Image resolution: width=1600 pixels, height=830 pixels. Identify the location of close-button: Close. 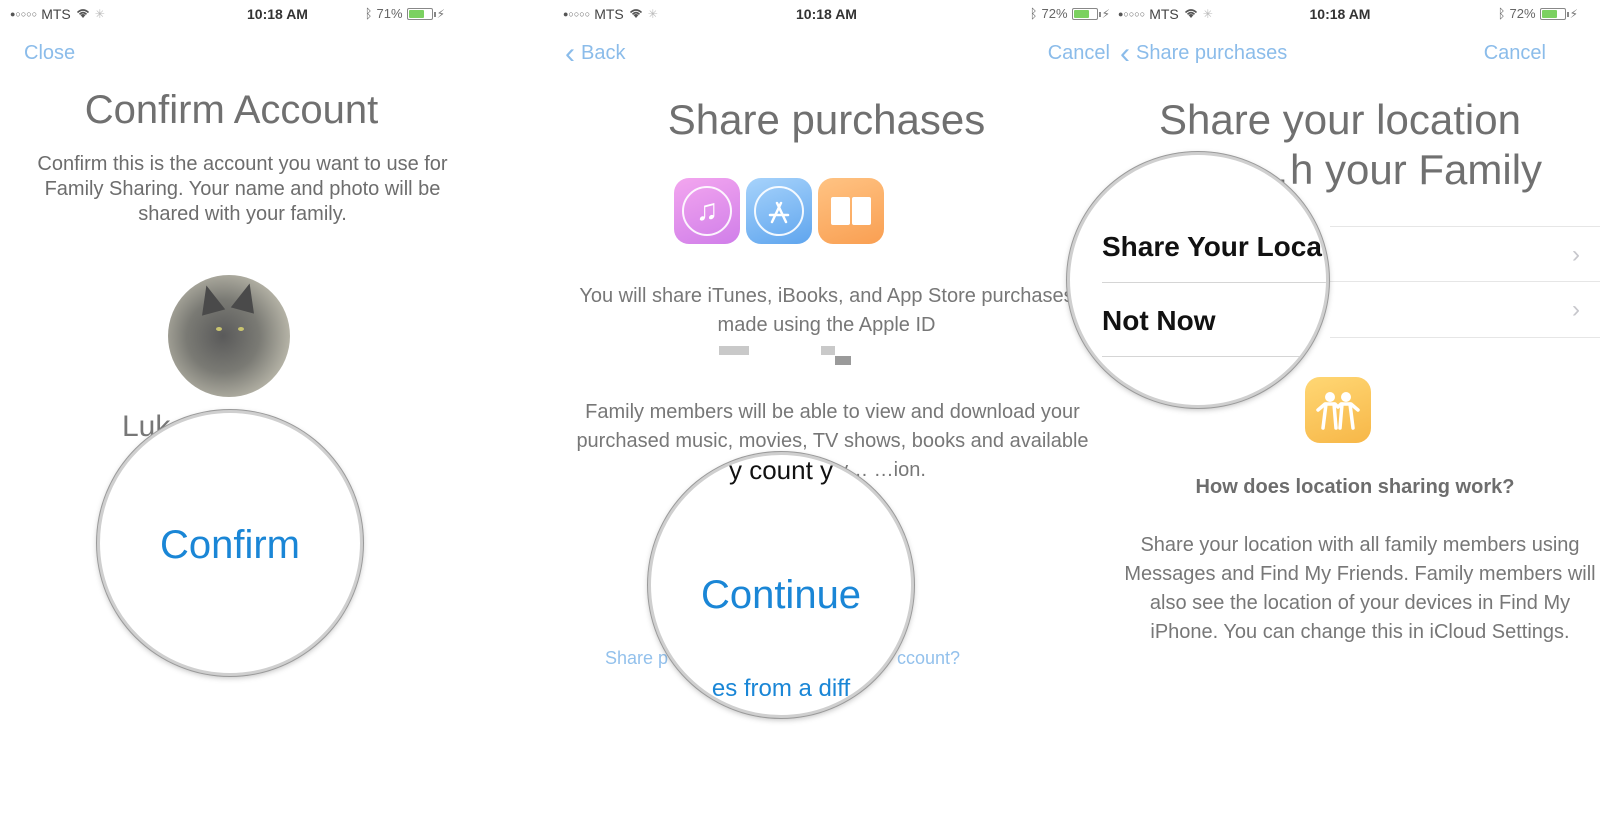
(49, 53).